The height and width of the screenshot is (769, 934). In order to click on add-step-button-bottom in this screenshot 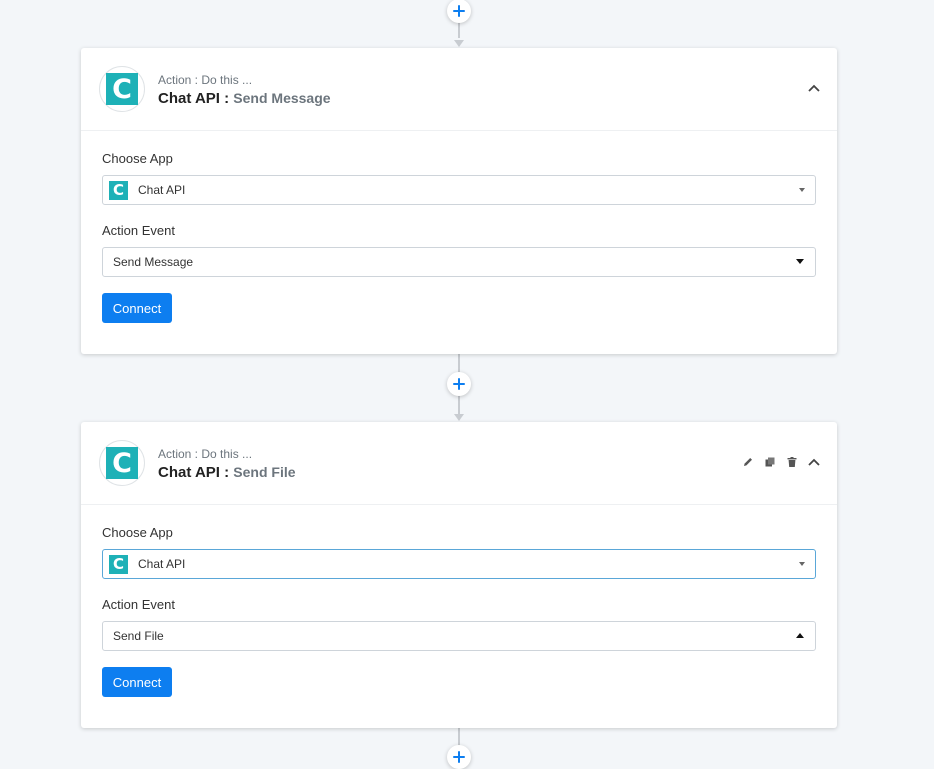, I will do `click(459, 757)`.